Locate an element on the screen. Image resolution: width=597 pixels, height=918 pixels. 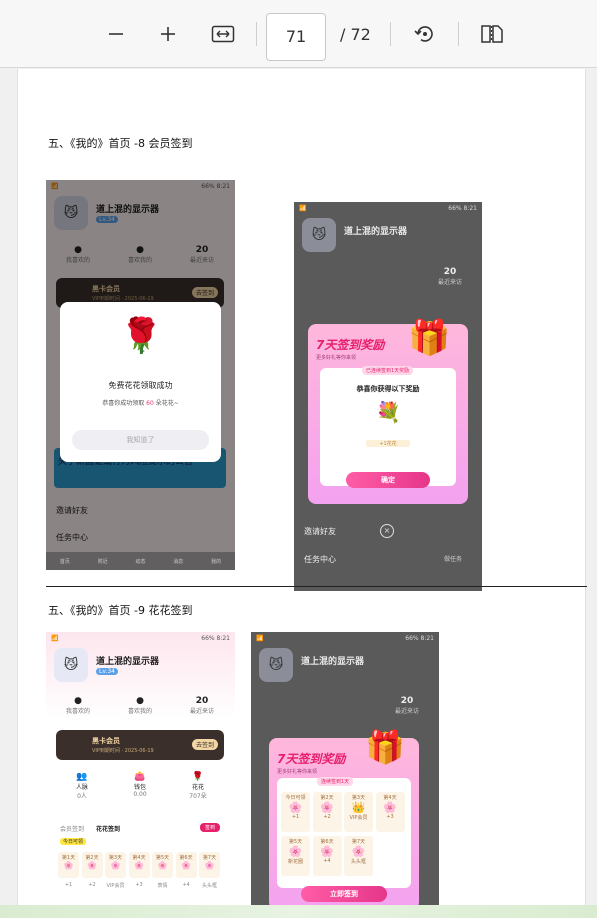
toolbar-separator is located at coordinates (390, 34).